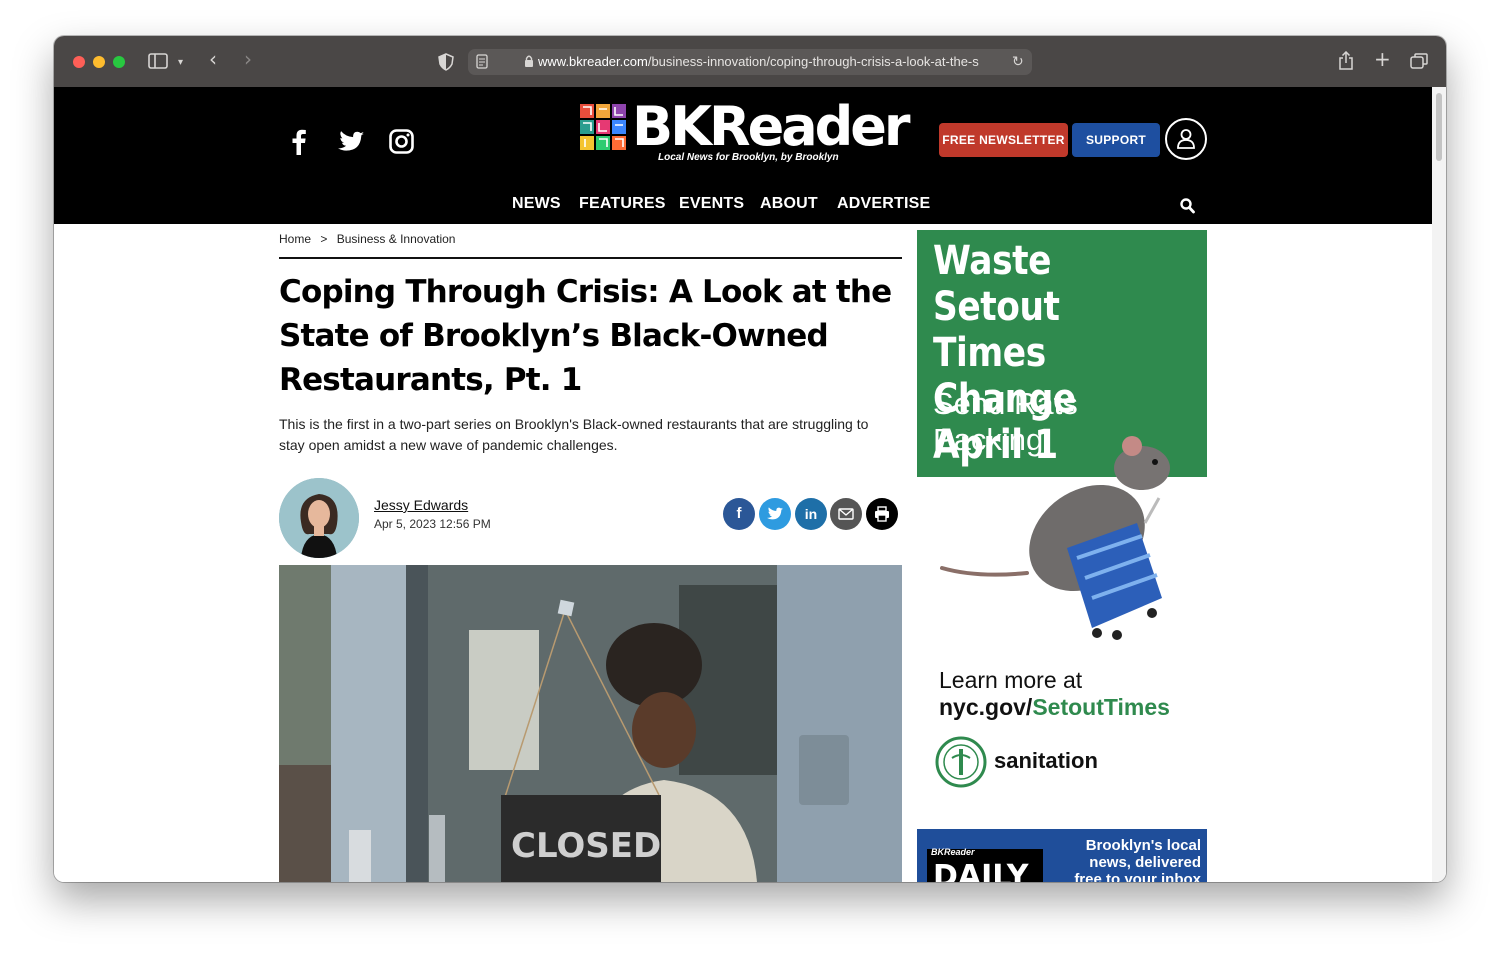  What do you see at coordinates (299, 144) in the screenshot?
I see `facebook-icon` at bounding box center [299, 144].